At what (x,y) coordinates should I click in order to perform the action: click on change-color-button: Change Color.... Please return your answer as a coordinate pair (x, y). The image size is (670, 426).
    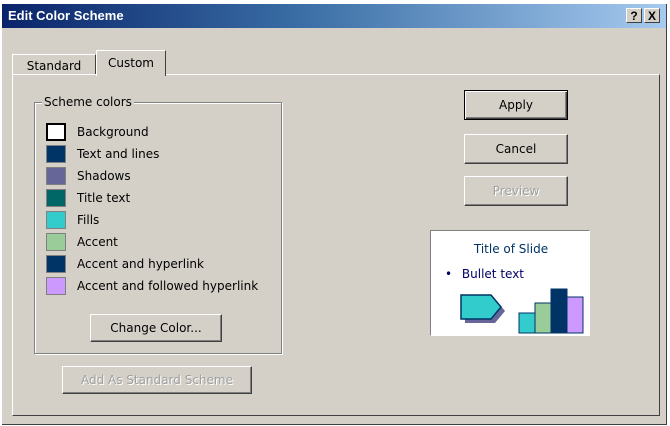
    Looking at the image, I should click on (156, 328).